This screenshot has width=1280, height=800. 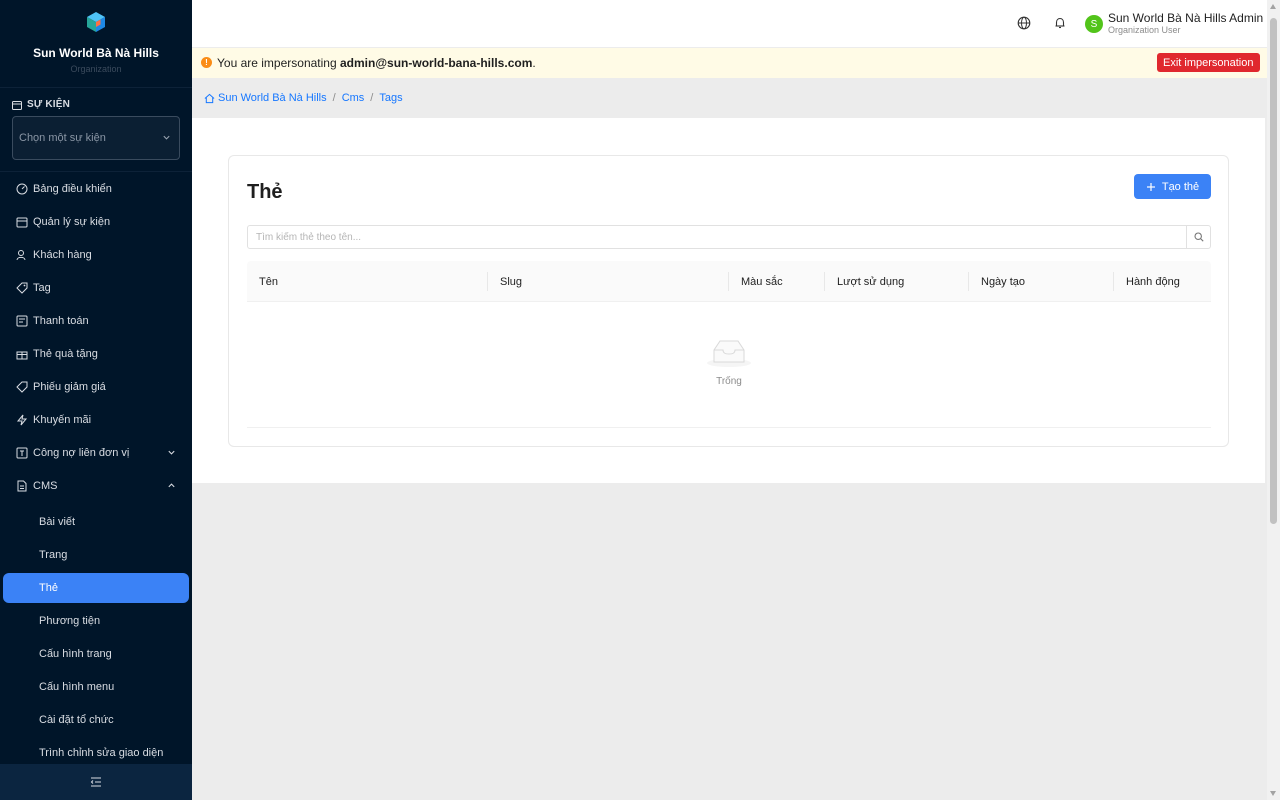 What do you see at coordinates (209, 98) in the screenshot?
I see `home-icon` at bounding box center [209, 98].